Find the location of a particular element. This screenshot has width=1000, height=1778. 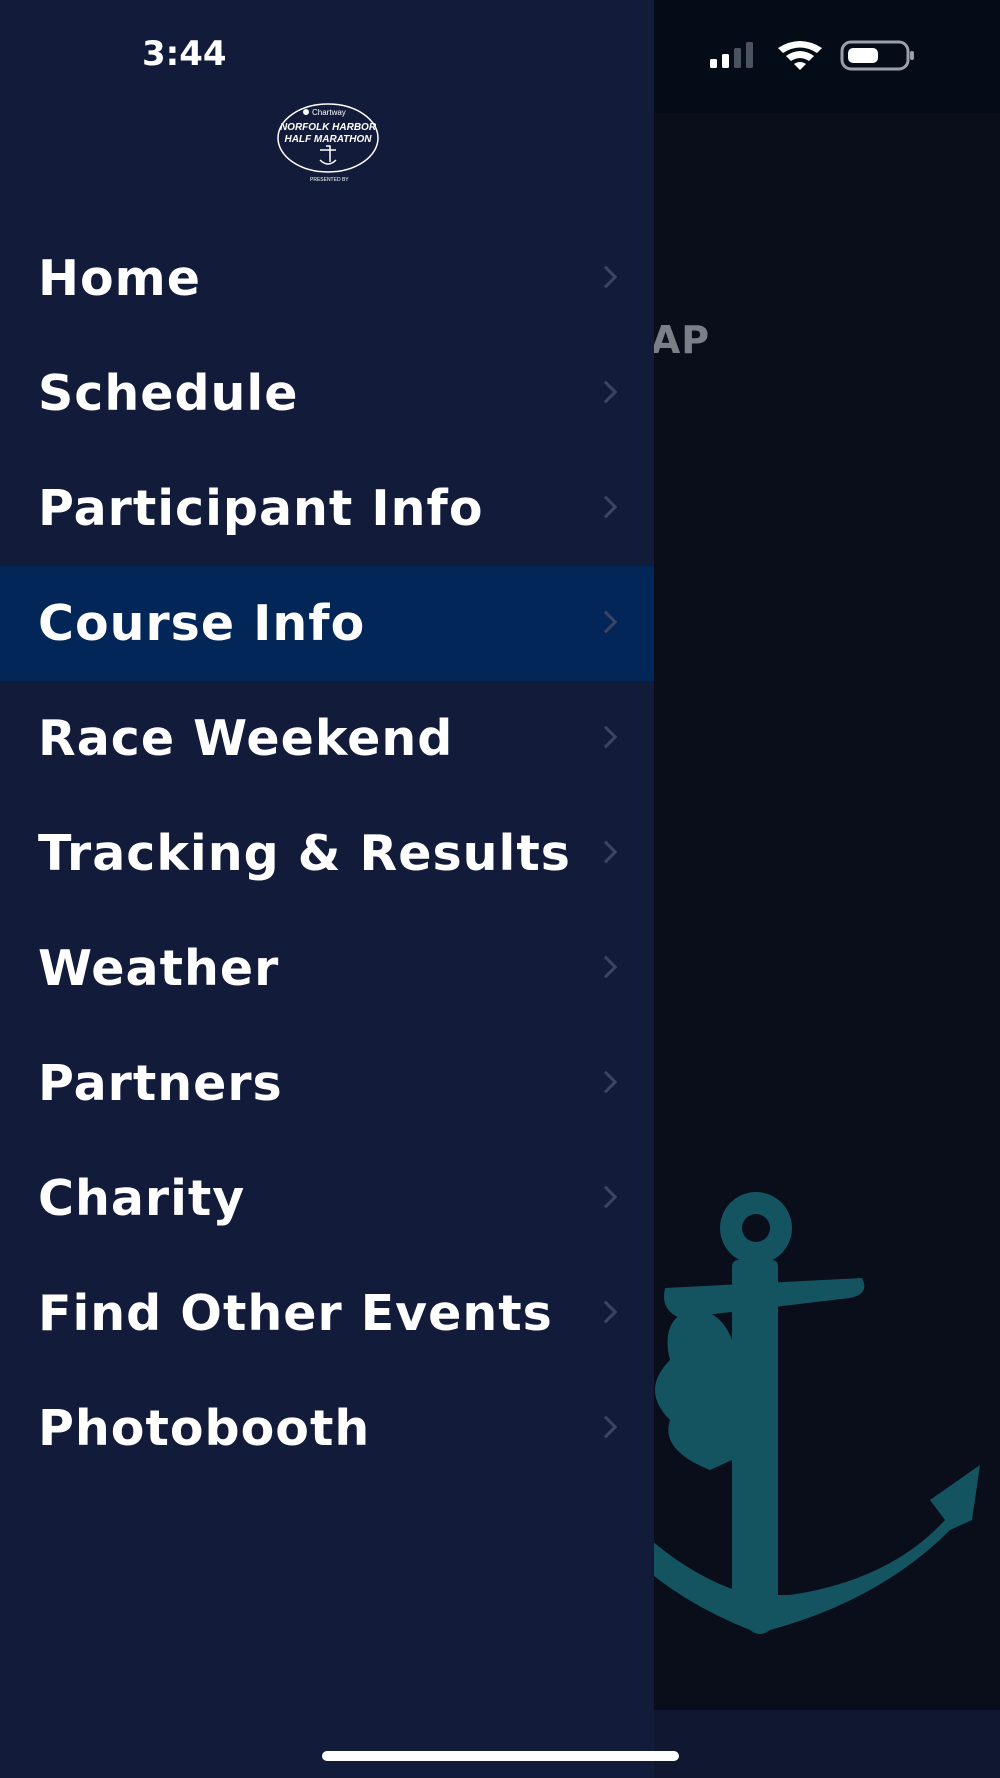

menu-item-find-other-events: Find Other Events is located at coordinates (327, 1313).